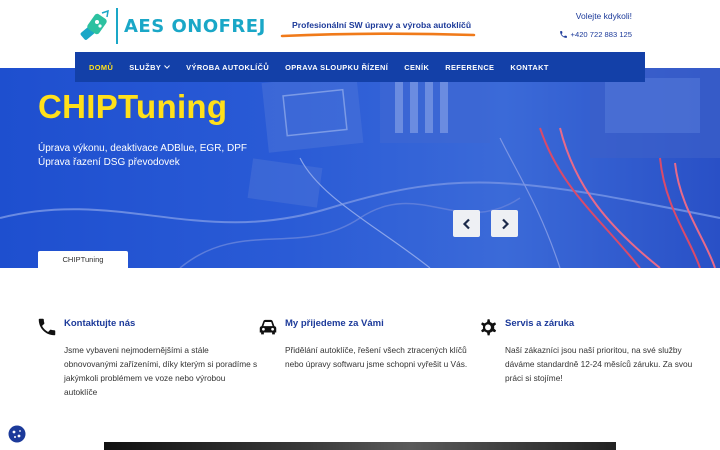 This screenshot has width=720, height=450. What do you see at coordinates (100, 323) in the screenshot?
I see `feature-title: Kontaktujte nás` at bounding box center [100, 323].